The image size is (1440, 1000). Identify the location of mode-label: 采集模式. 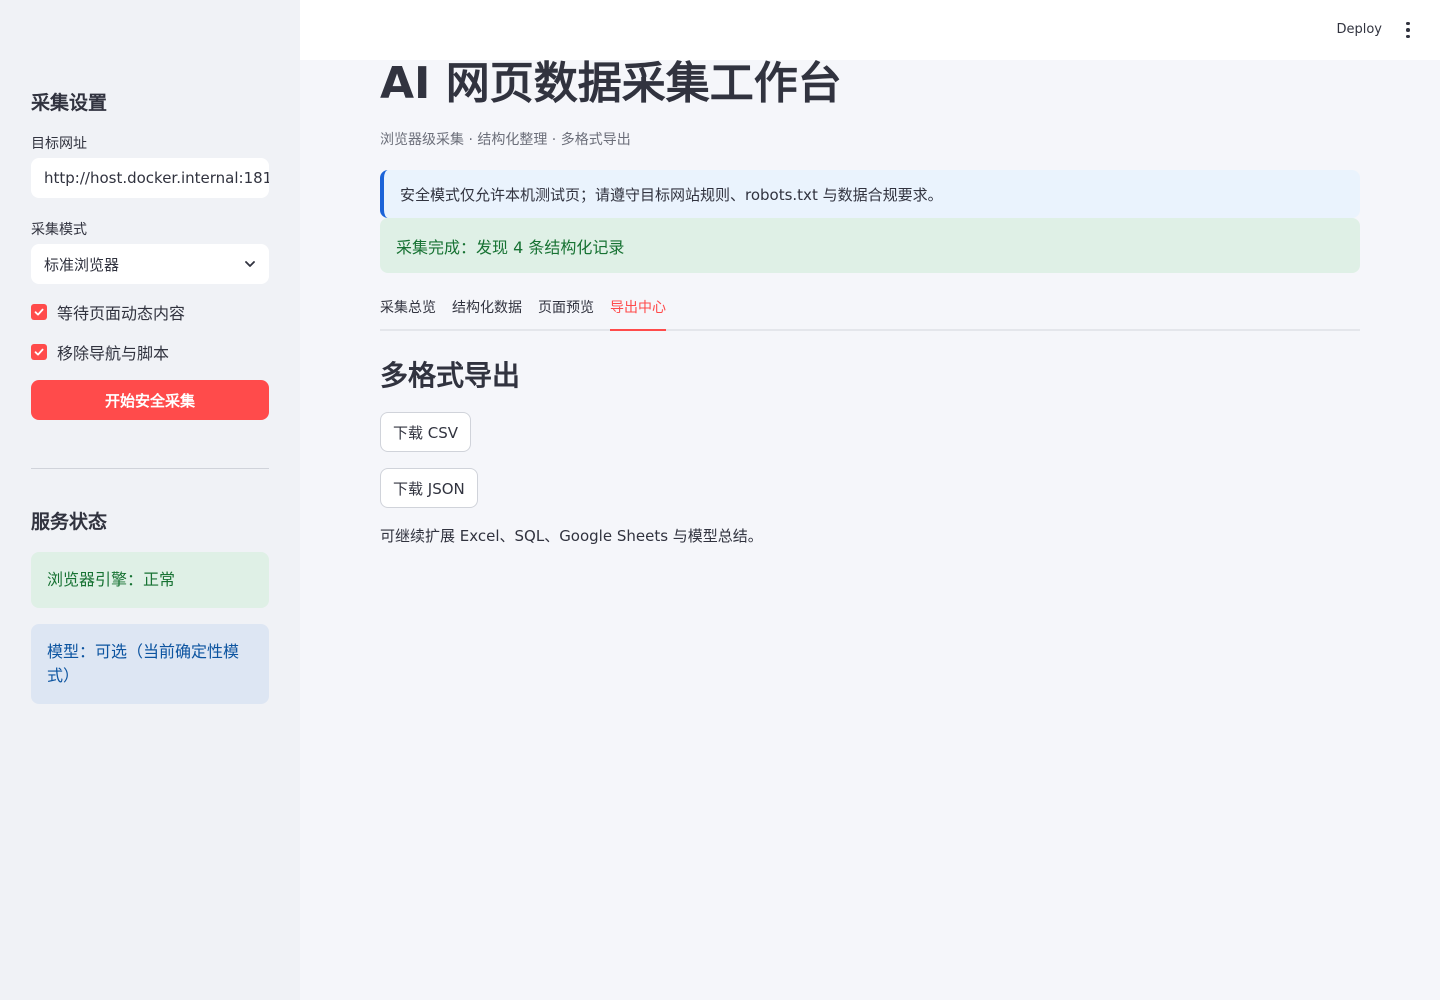
(59, 230).